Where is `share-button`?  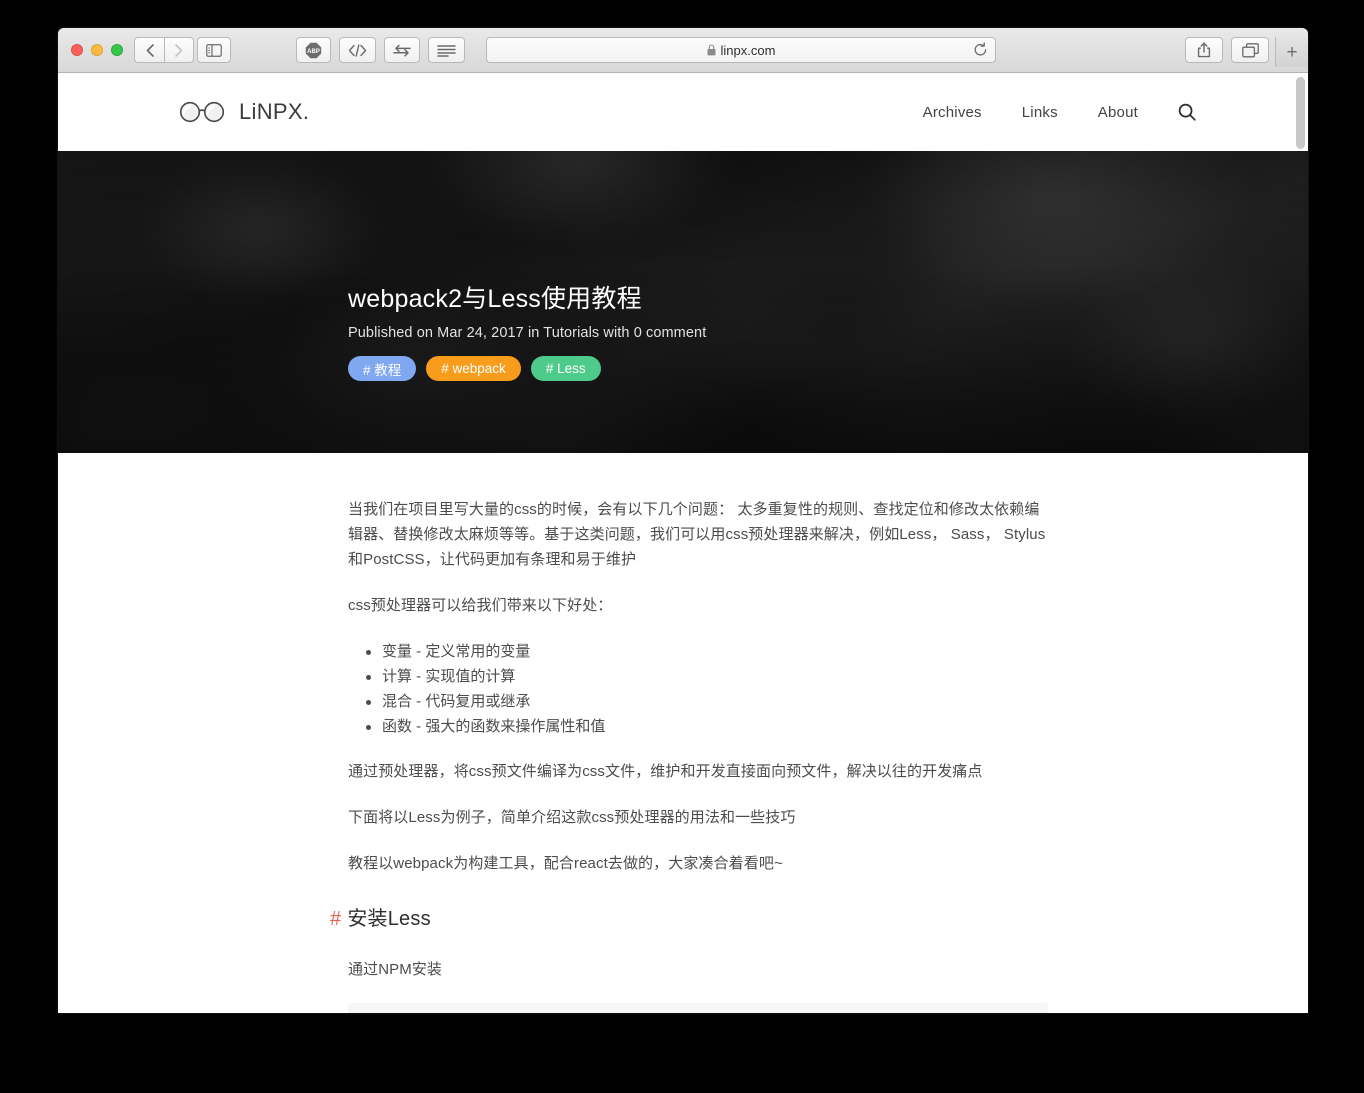
share-button is located at coordinates (1204, 50).